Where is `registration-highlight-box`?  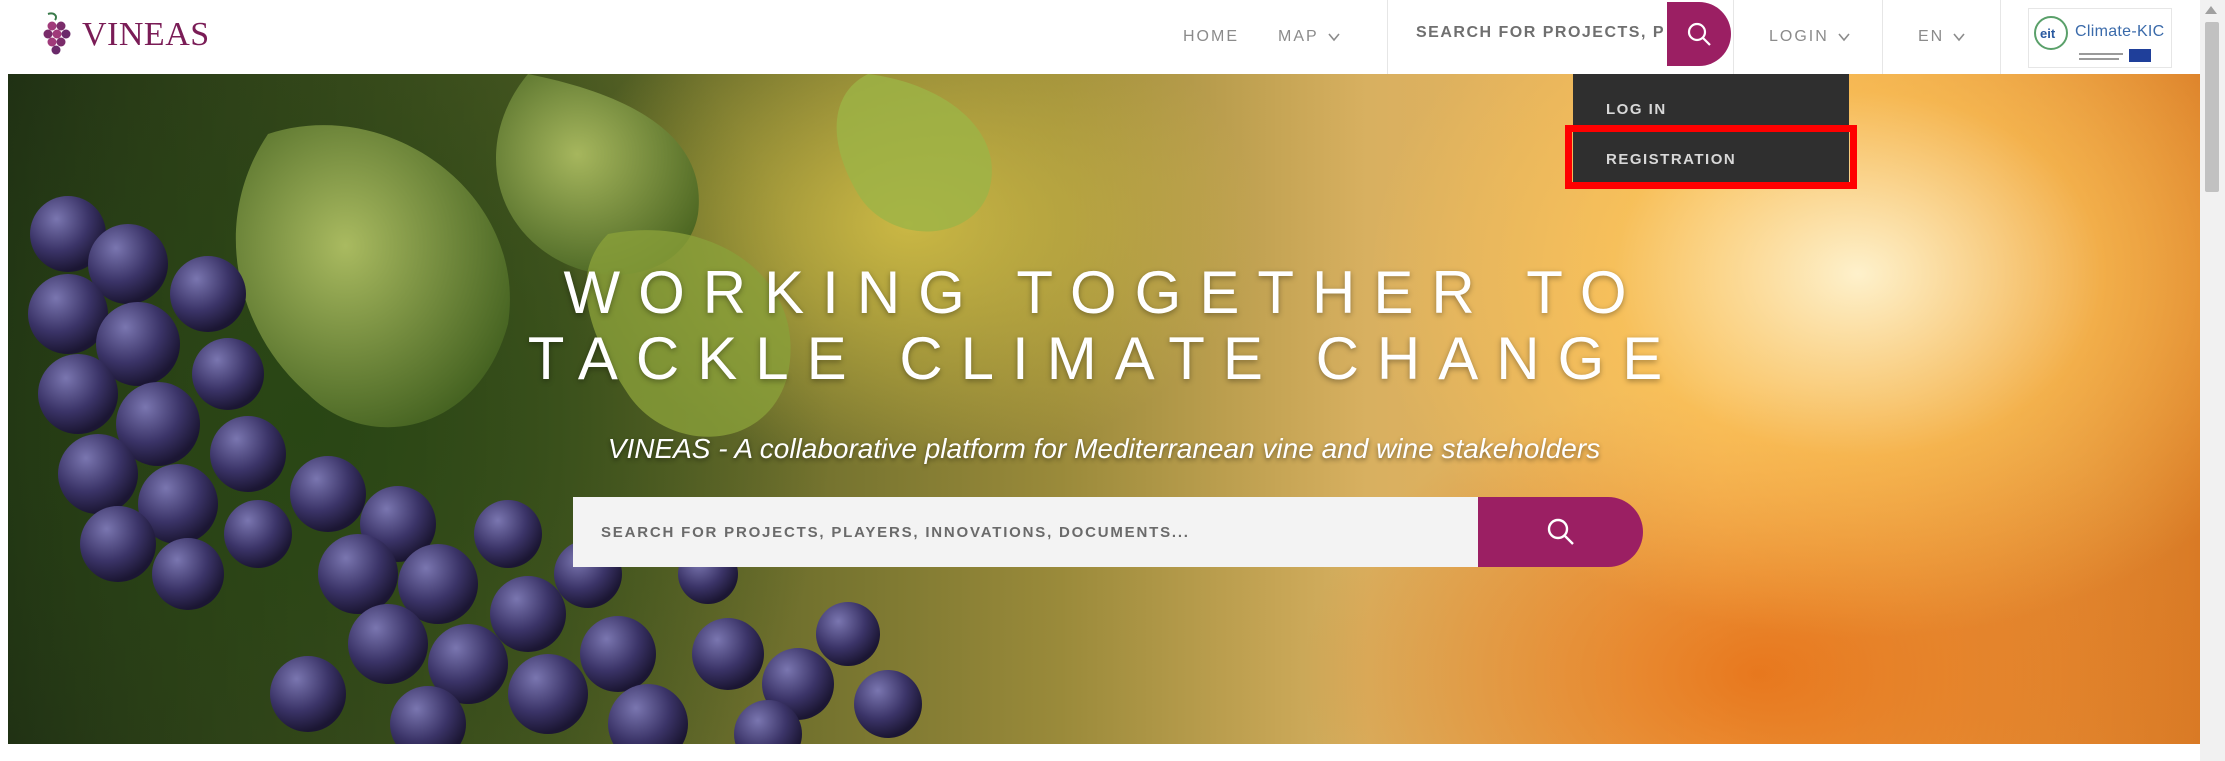
registration-highlight-box is located at coordinates (1711, 157).